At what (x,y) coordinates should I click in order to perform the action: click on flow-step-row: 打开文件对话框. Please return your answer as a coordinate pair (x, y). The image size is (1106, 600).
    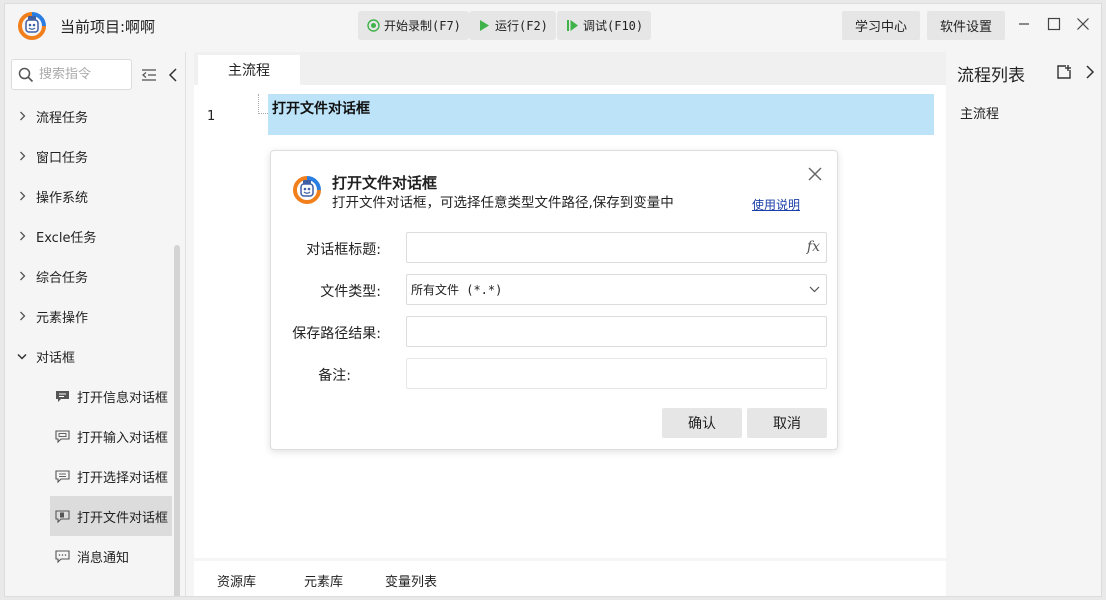
    Looking at the image, I should click on (596, 114).